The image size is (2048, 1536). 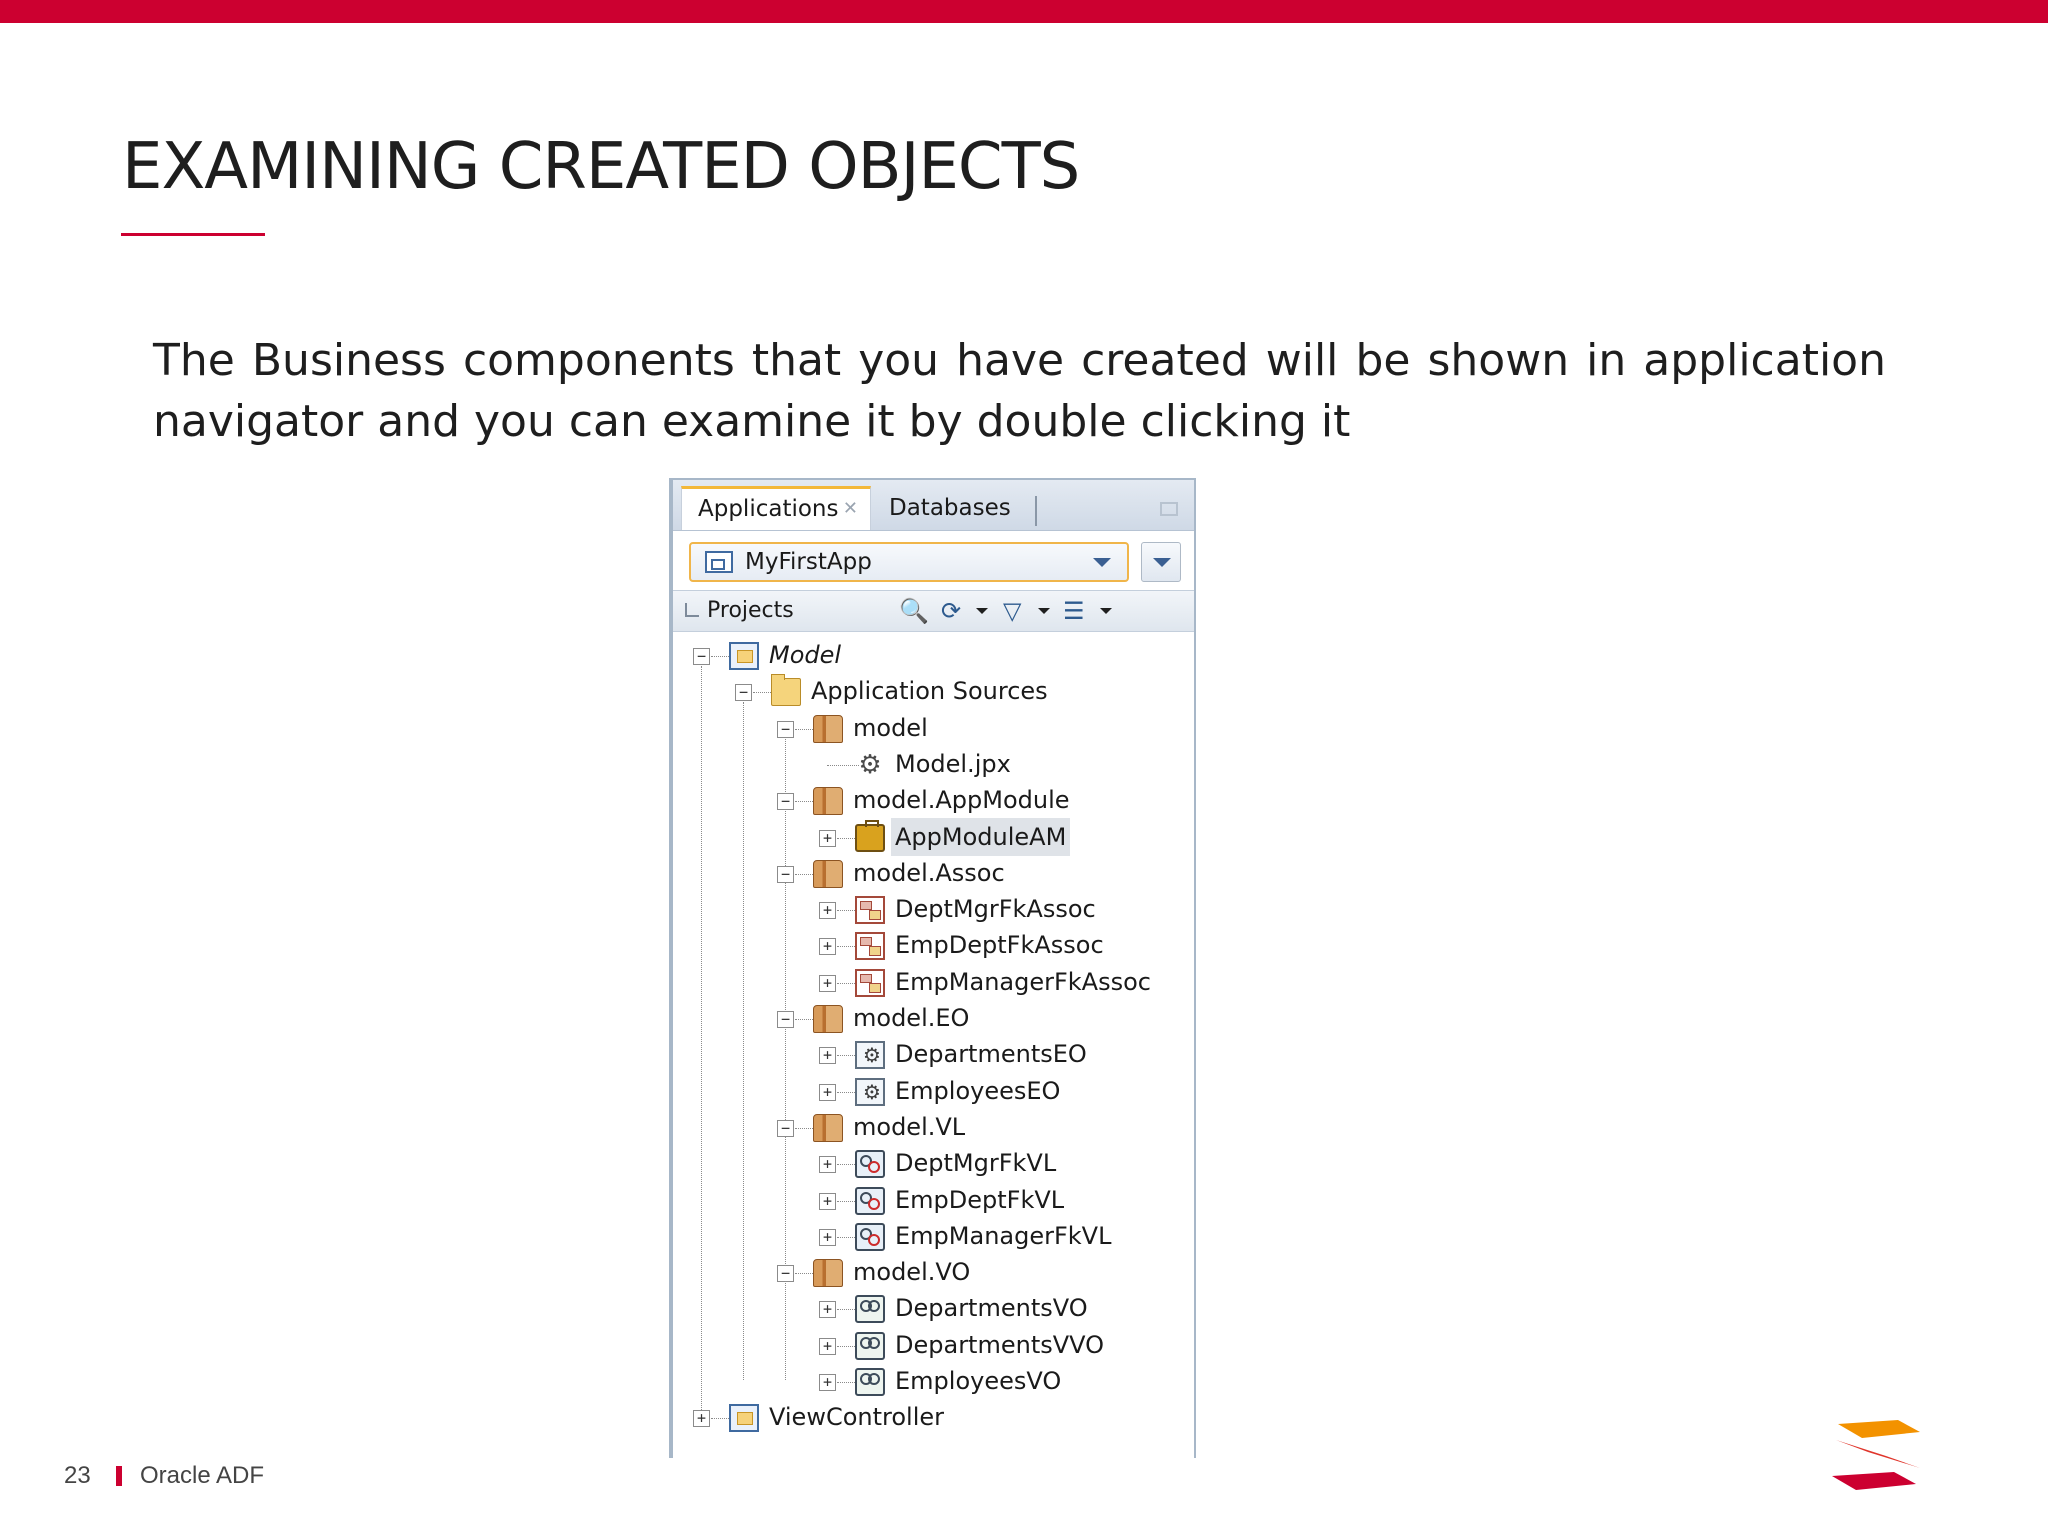 I want to click on tree-row: − model.Assoc, so click(x=933, y=872).